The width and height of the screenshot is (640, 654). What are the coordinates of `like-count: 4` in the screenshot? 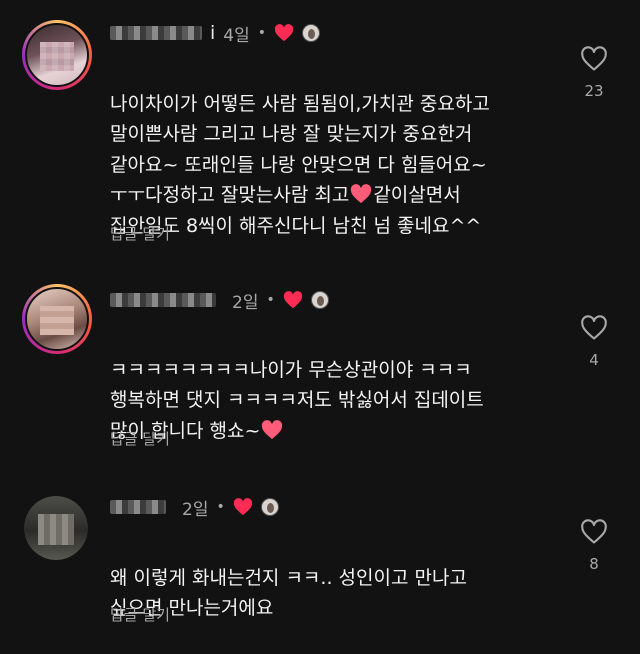 It's located at (594, 360).